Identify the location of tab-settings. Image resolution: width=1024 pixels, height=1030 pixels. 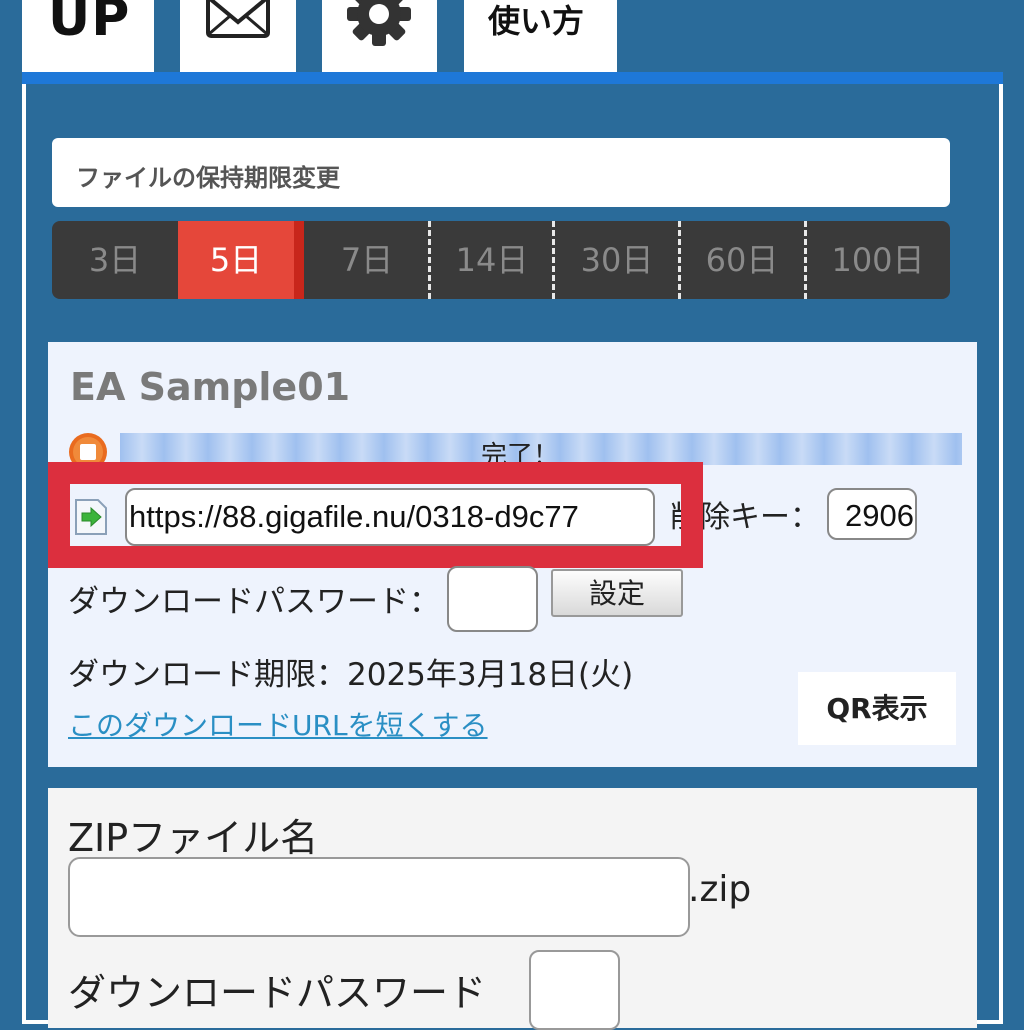
(379, 36).